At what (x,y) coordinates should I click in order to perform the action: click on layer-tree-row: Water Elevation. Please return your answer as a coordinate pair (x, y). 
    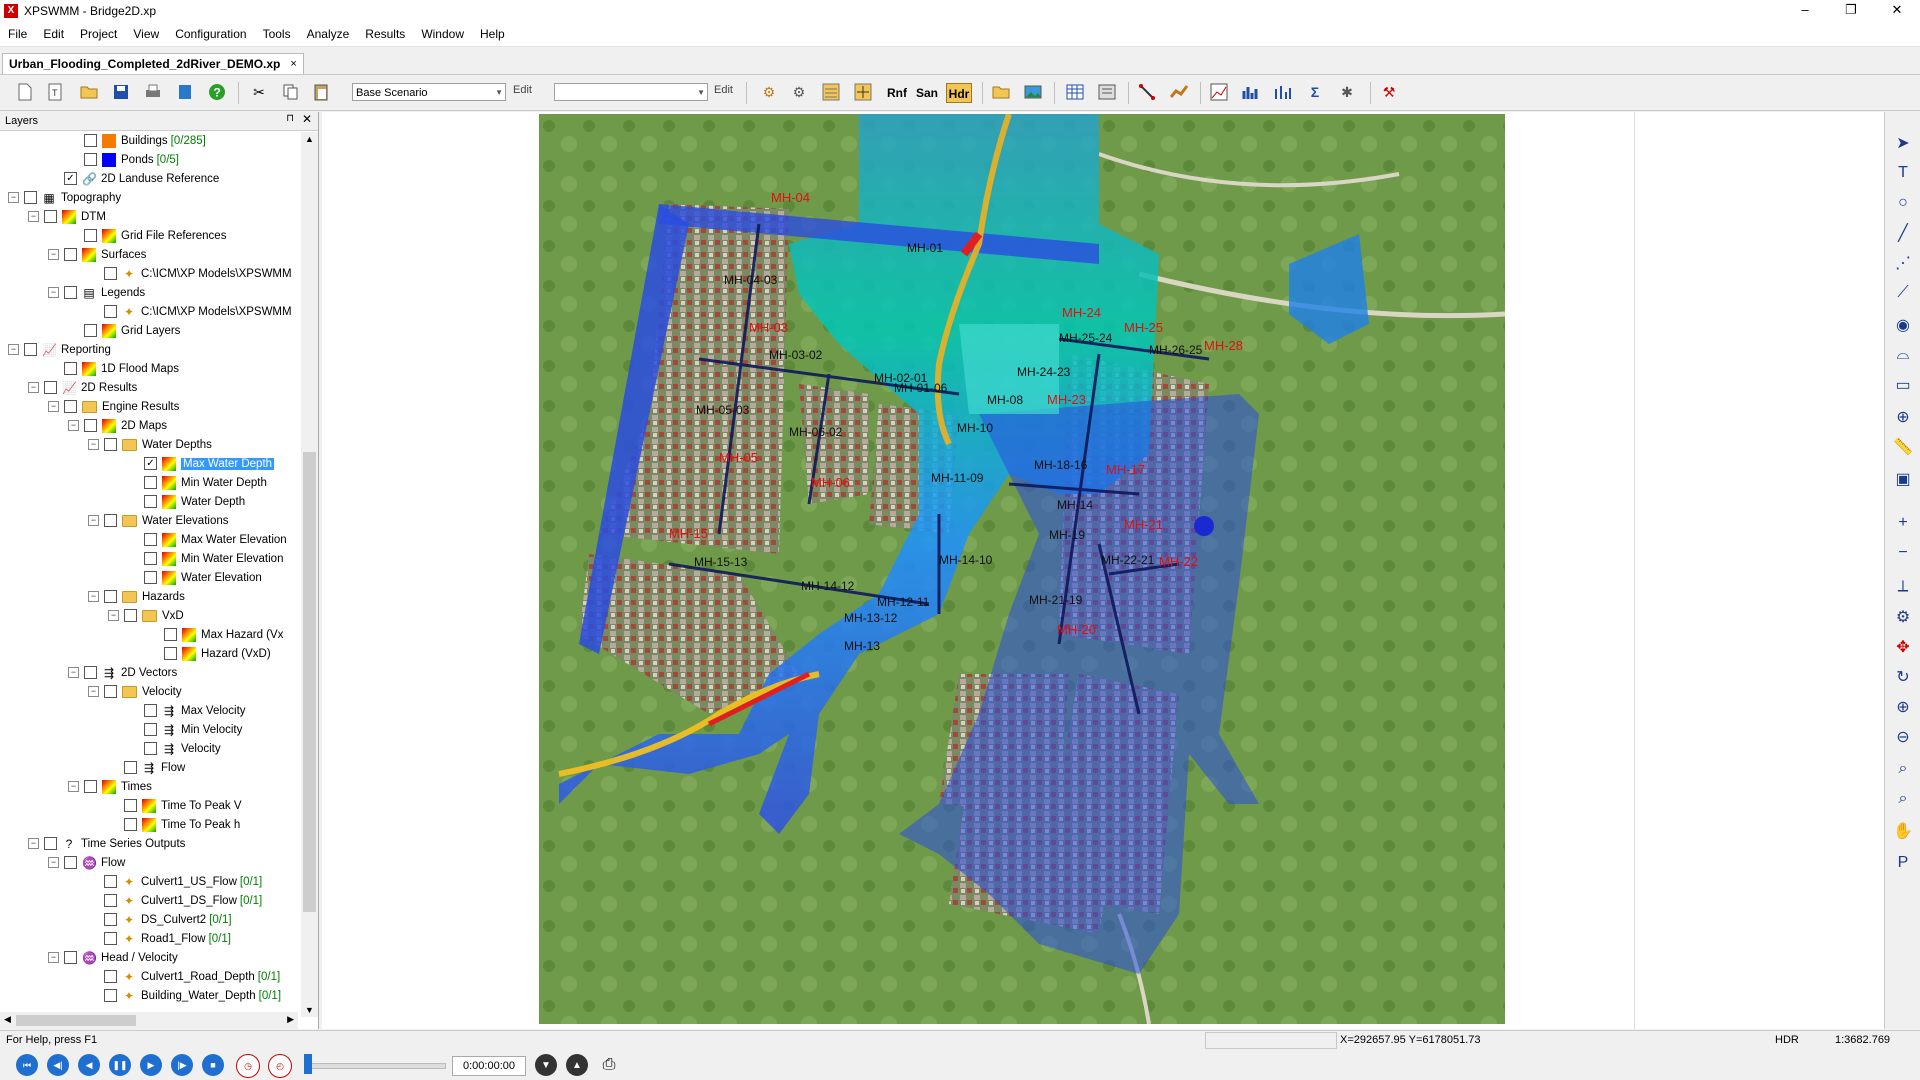
    Looking at the image, I should click on (195, 577).